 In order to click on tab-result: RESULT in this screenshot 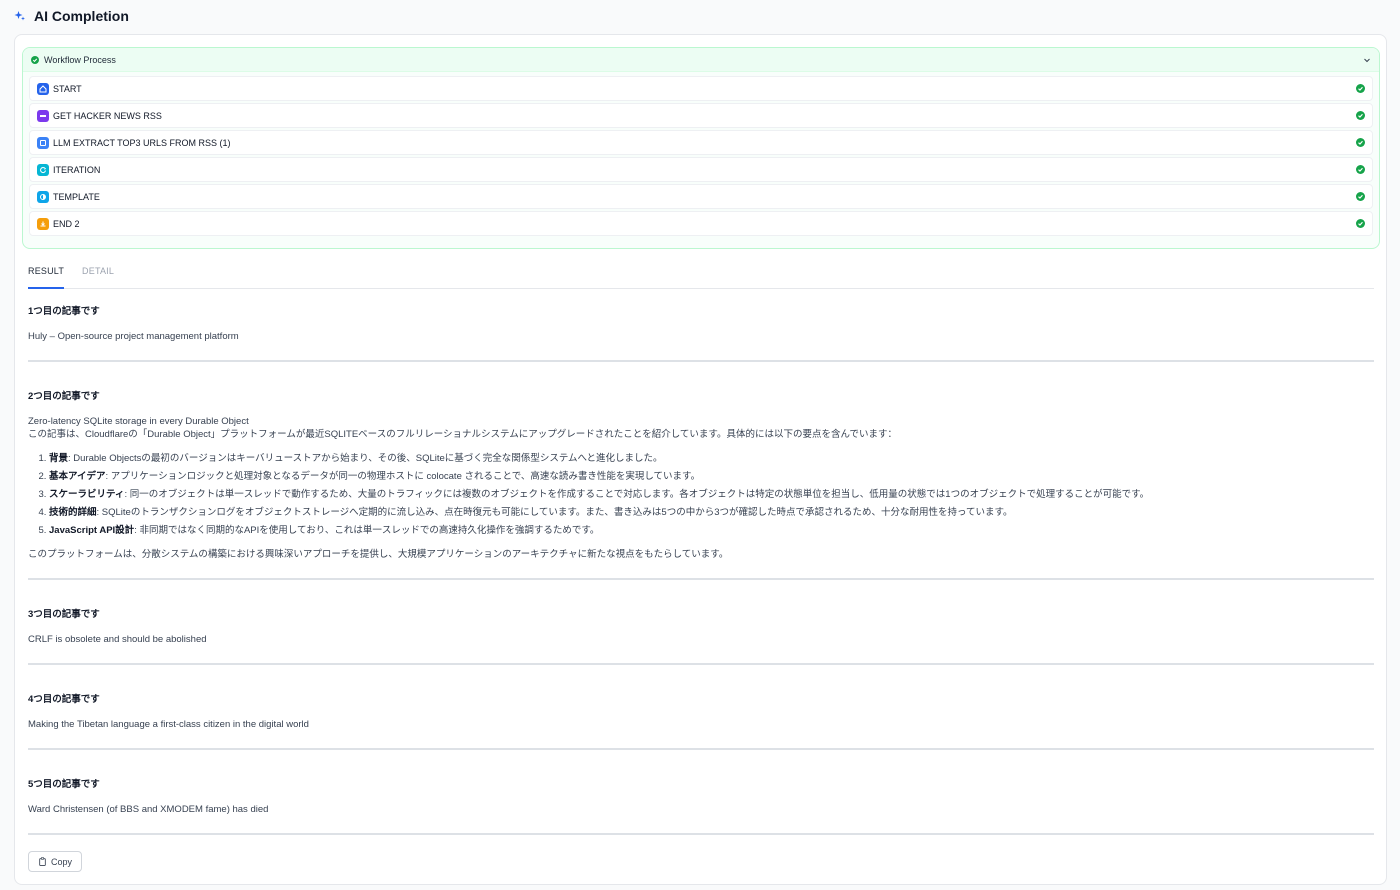, I will do `click(46, 275)`.